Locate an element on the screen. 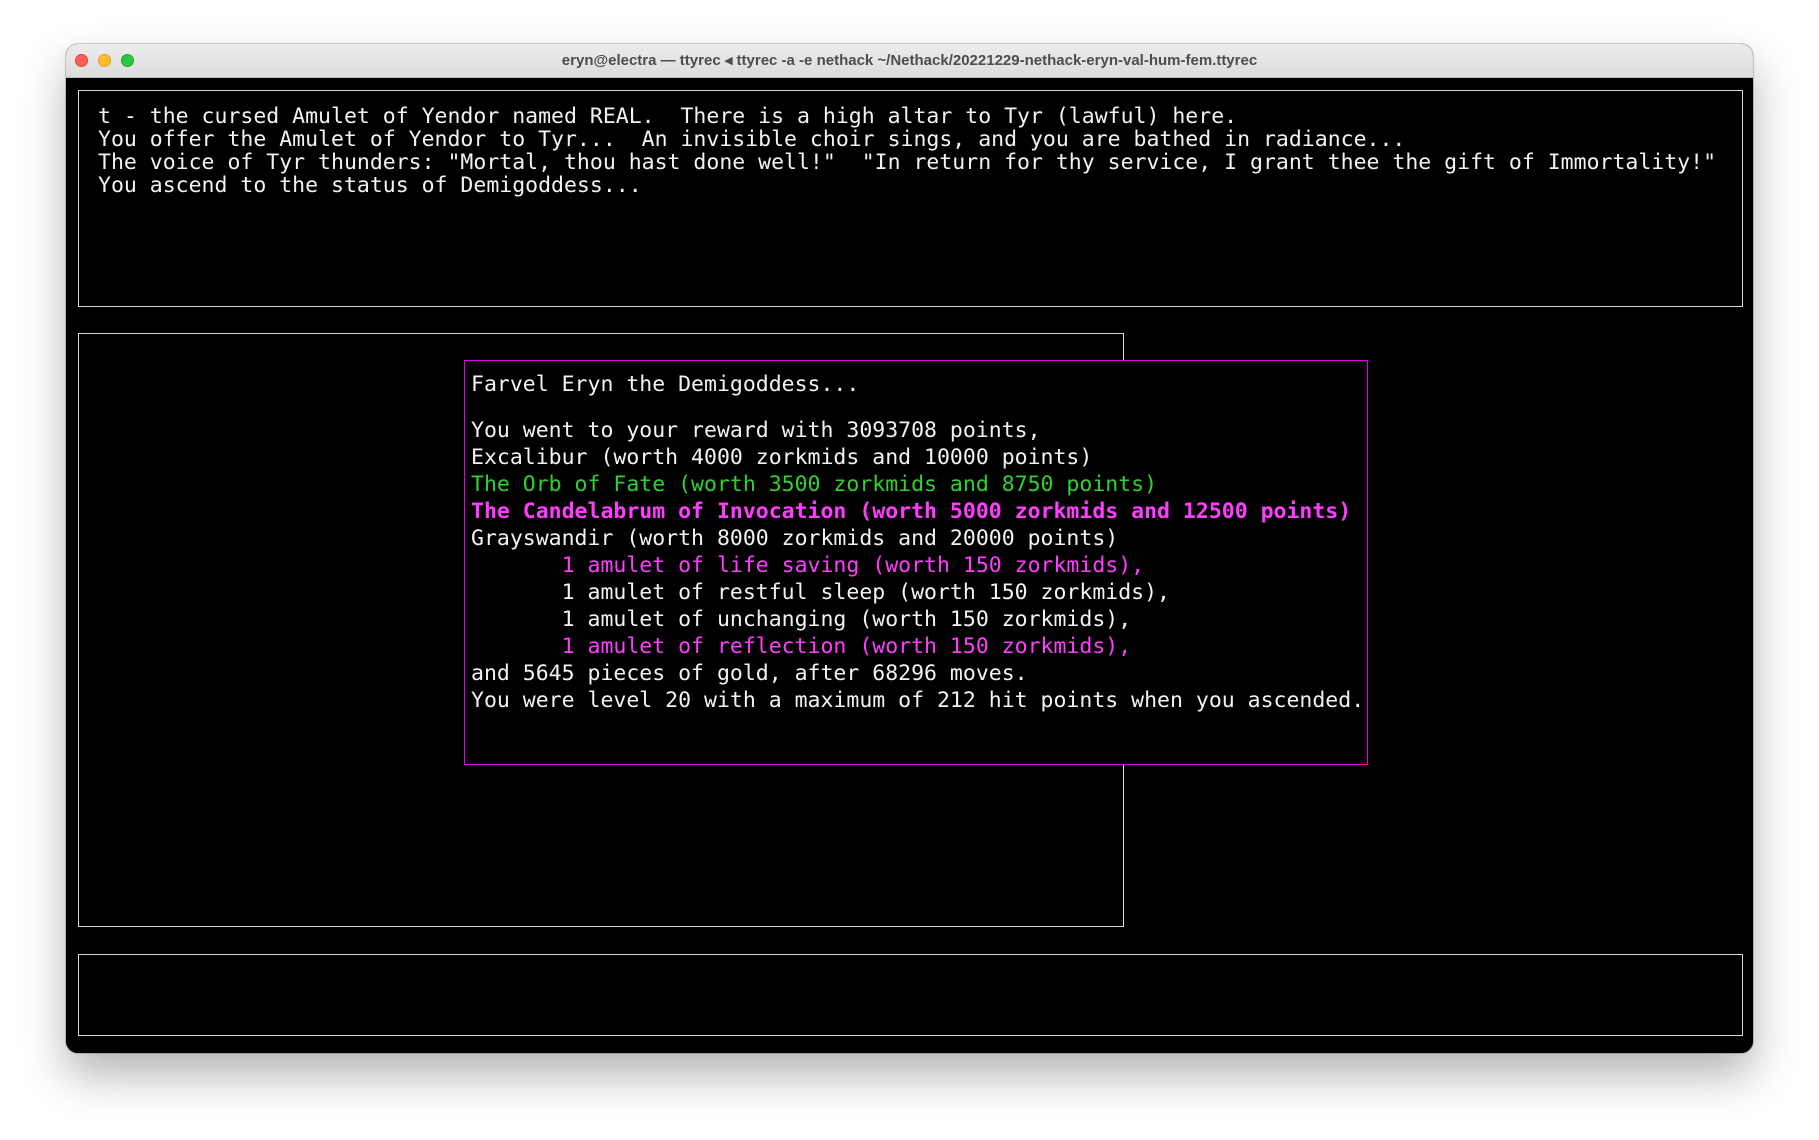  status-window is located at coordinates (910, 995).